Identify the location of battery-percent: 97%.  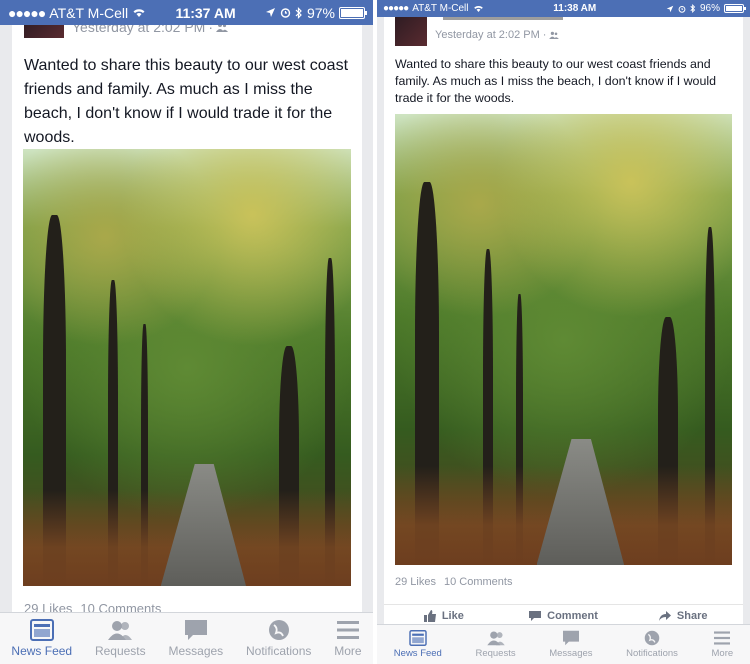
(320, 12).